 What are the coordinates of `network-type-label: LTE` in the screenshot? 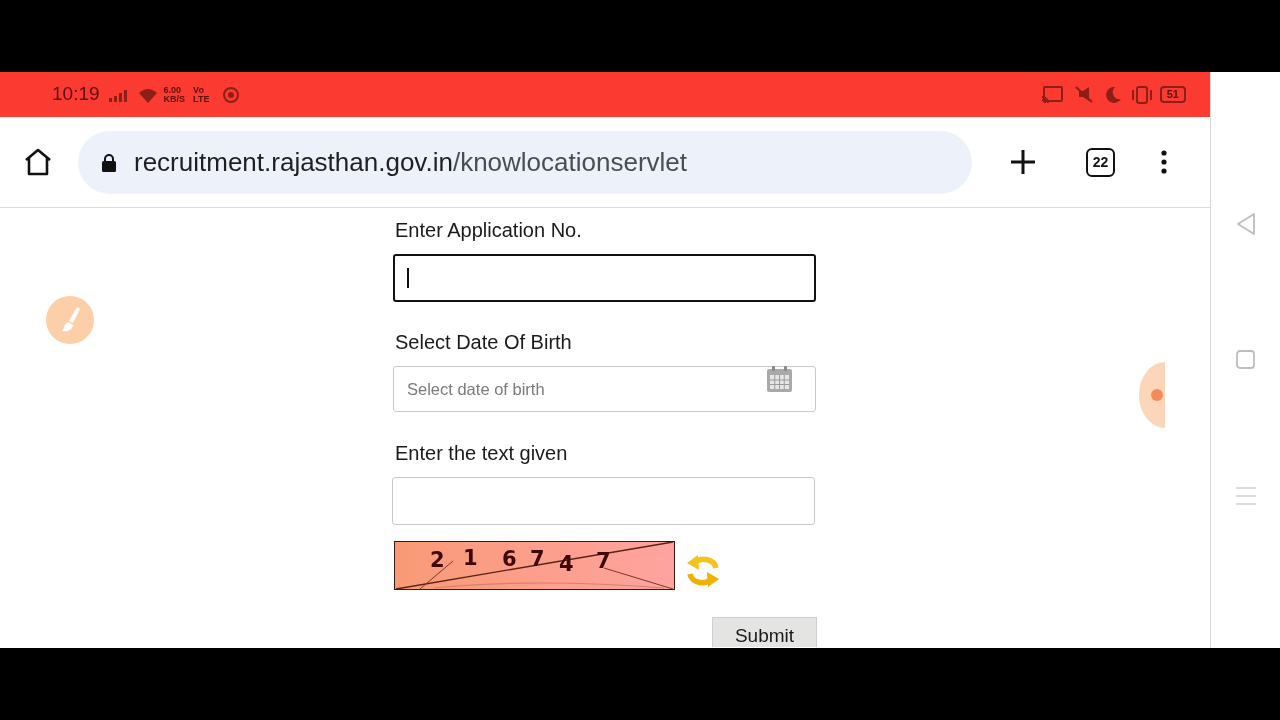 It's located at (201, 99).